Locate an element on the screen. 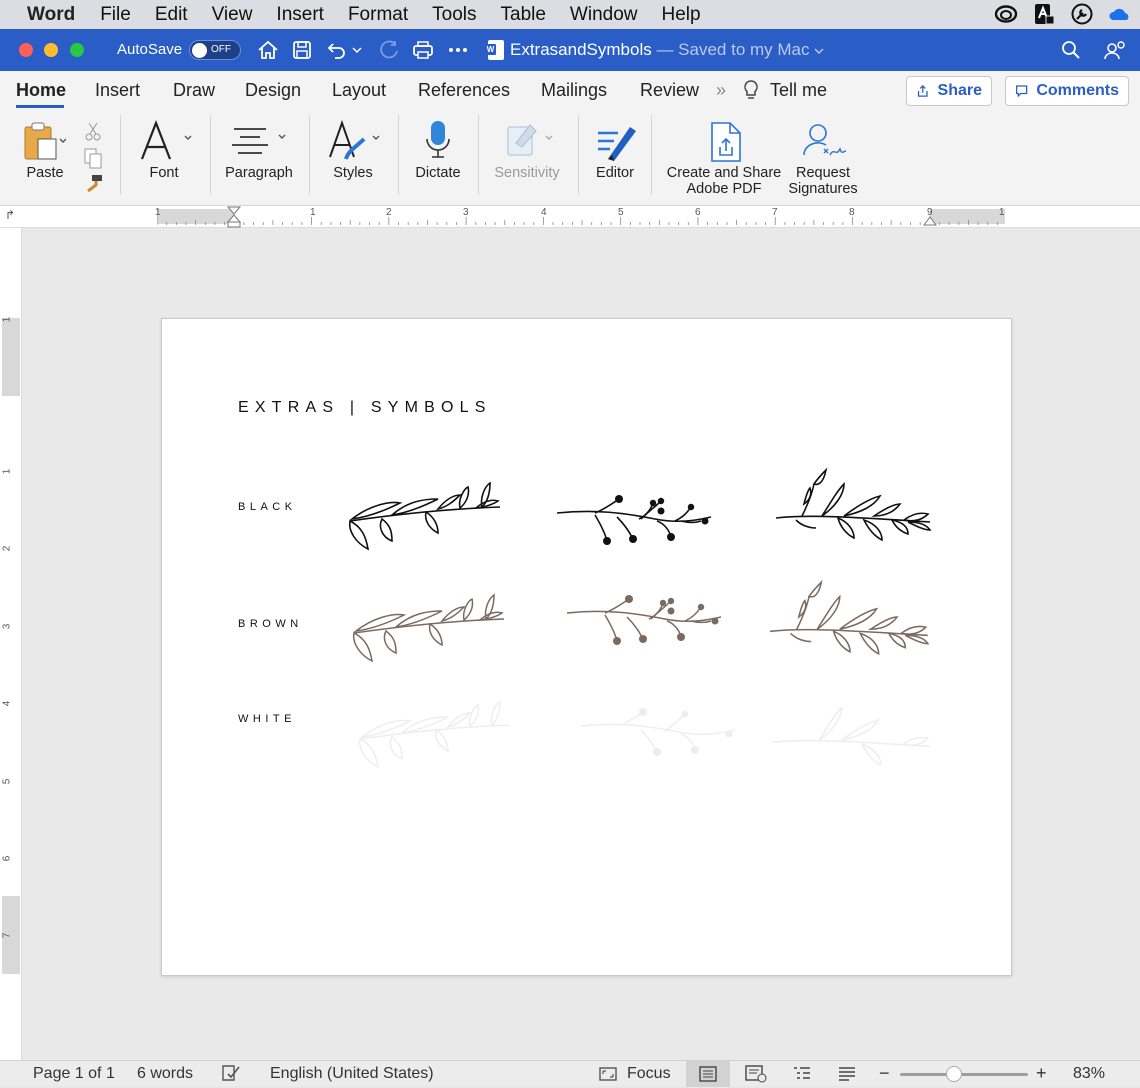 The image size is (1140, 1088). request-signatures-button: Request Signatures is located at coordinates (823, 161).